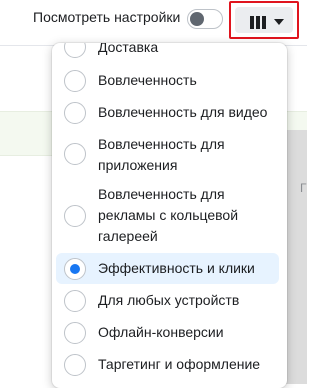  I want to click on chevron-down-icon, so click(279, 22).